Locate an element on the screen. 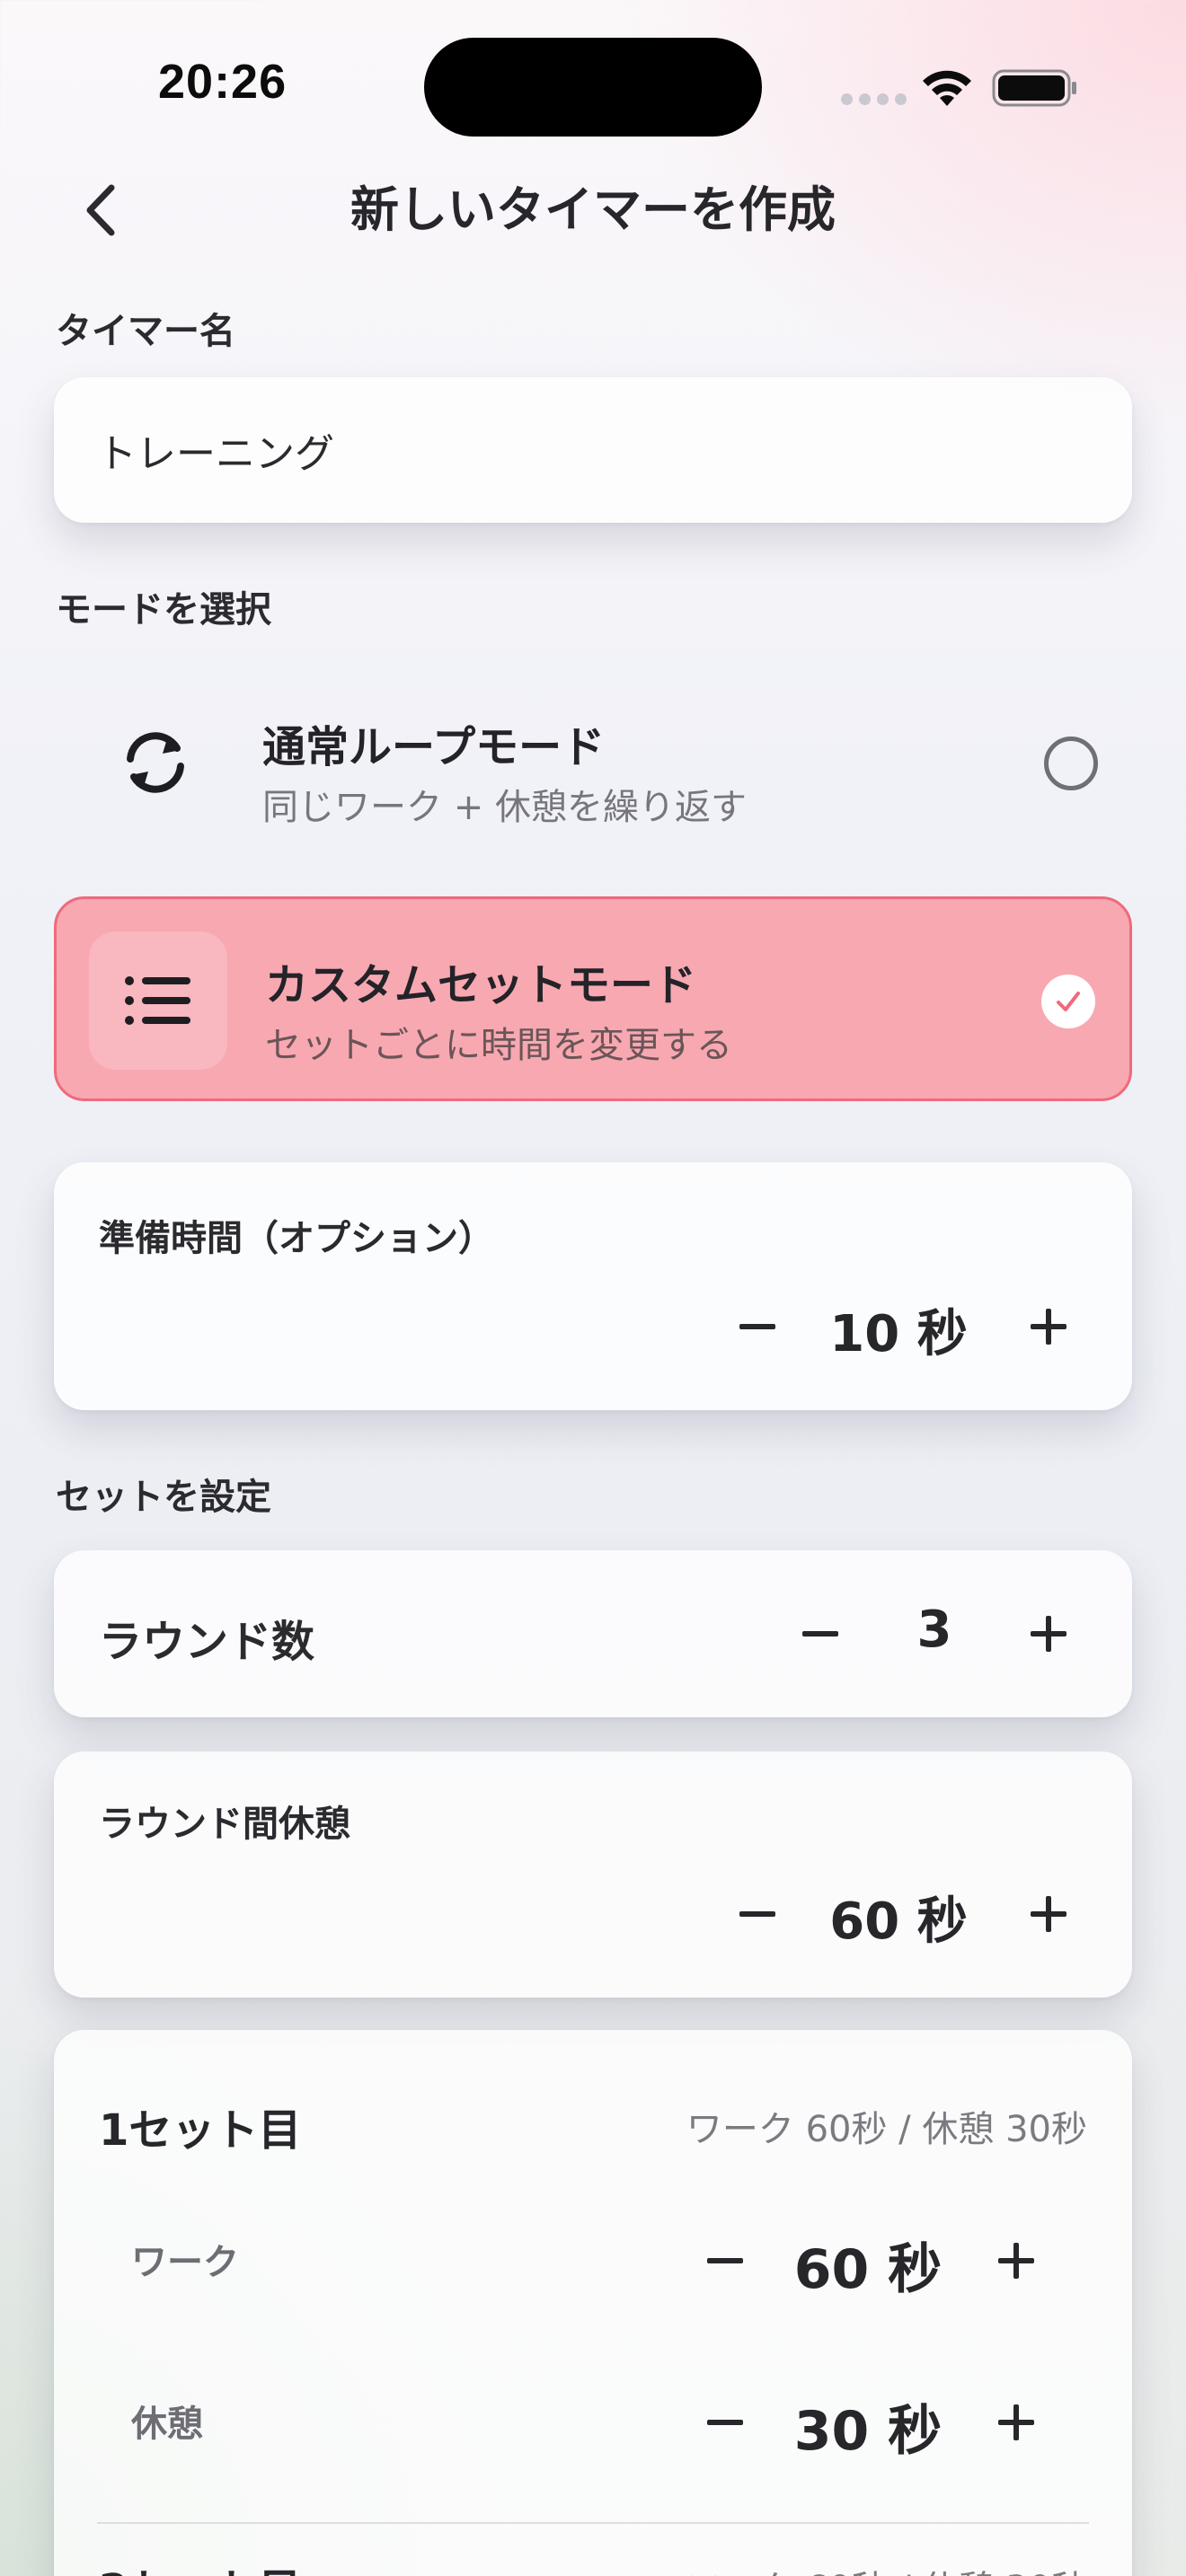 This screenshot has height=2576, width=1186. mode-option-custom-set: カスタムセットモード セットごとに時間を変更する is located at coordinates (593, 998).